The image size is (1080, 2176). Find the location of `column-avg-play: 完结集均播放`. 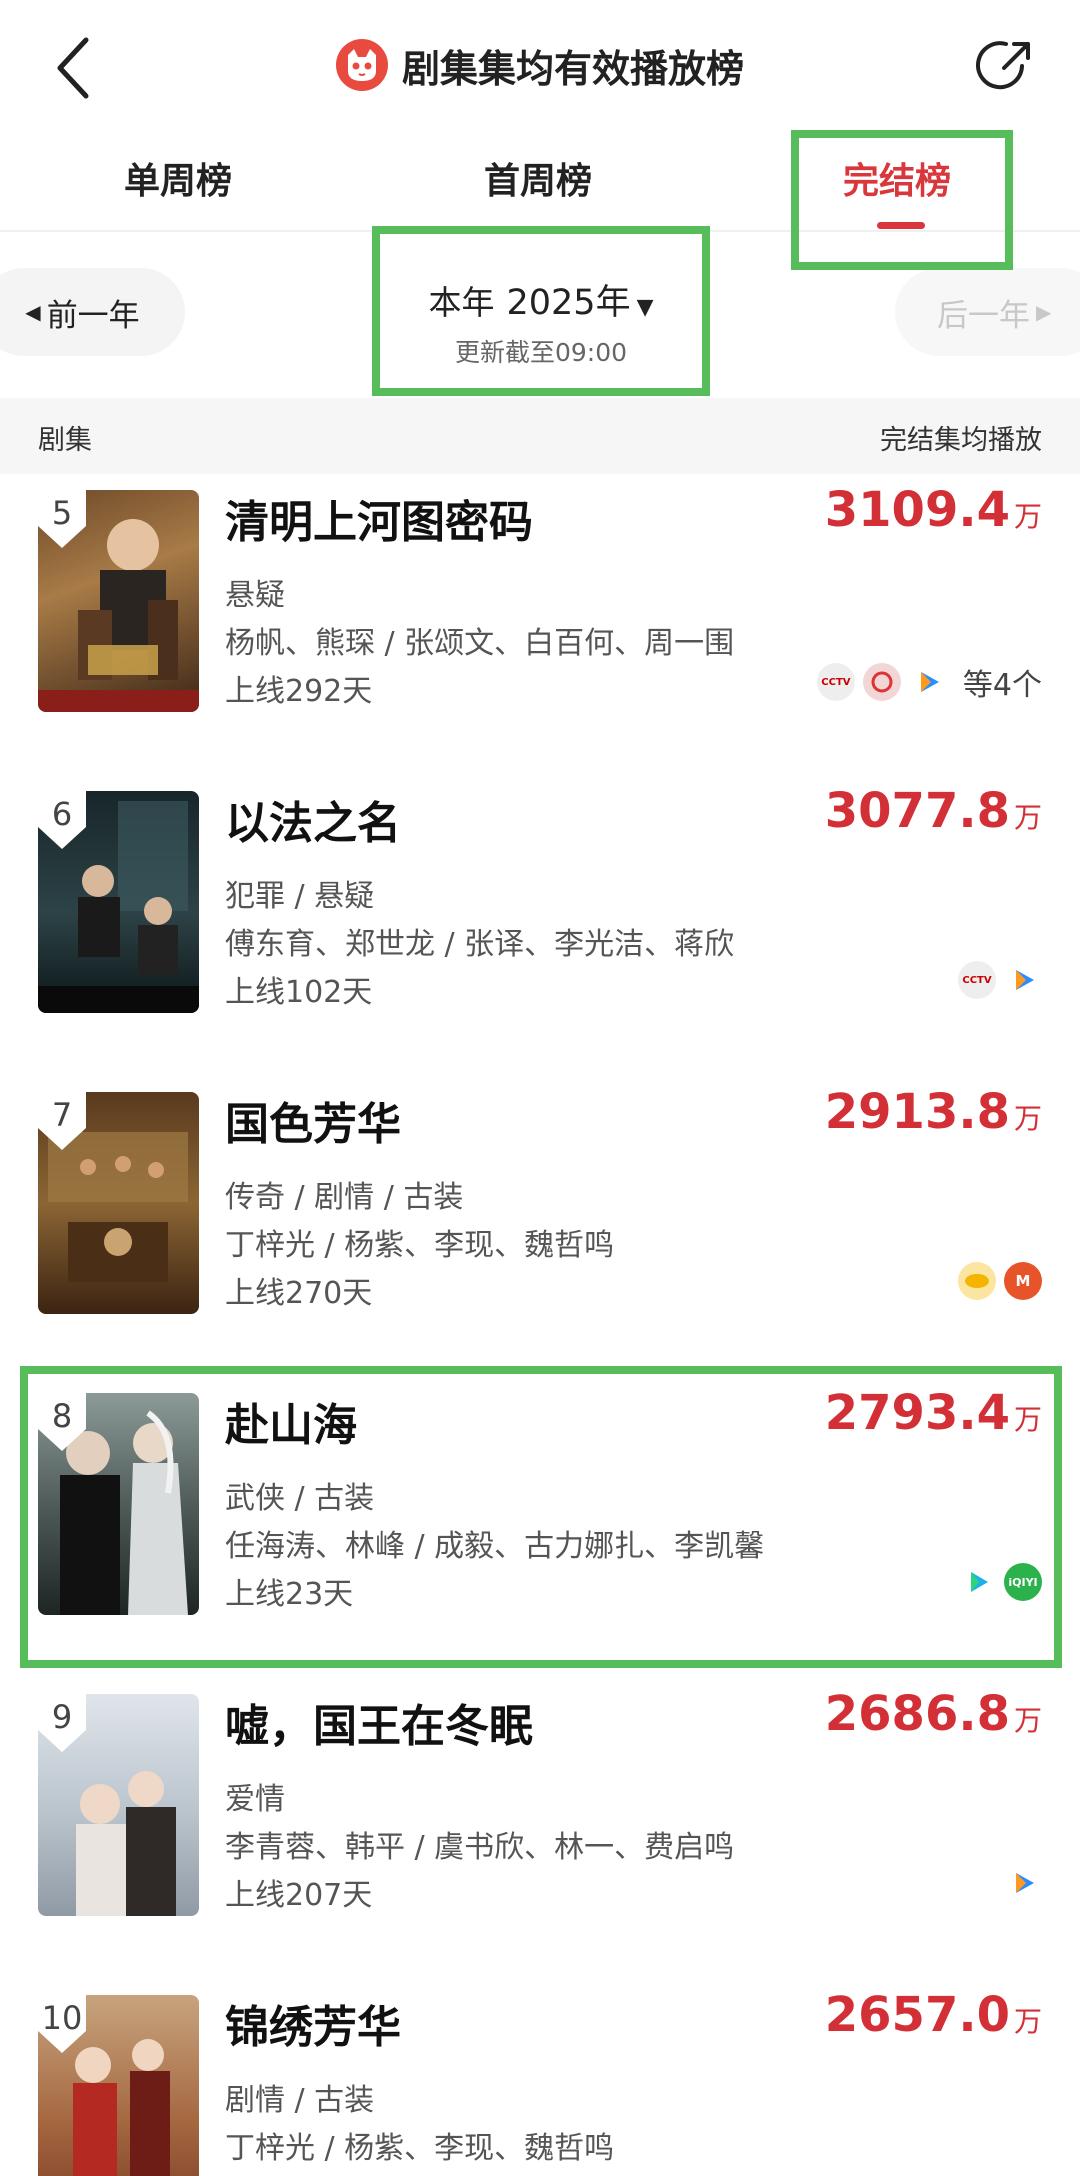

column-avg-play: 完结集均播放 is located at coordinates (961, 440).